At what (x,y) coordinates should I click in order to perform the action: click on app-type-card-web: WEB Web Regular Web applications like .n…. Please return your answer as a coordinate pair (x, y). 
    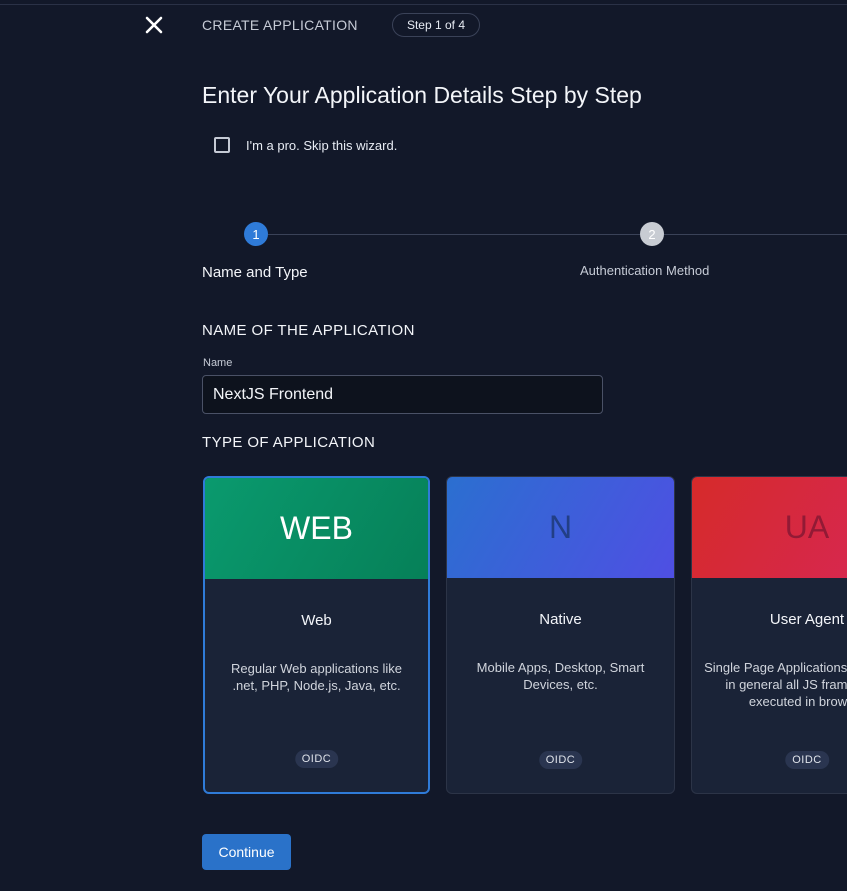
    Looking at the image, I should click on (316, 635).